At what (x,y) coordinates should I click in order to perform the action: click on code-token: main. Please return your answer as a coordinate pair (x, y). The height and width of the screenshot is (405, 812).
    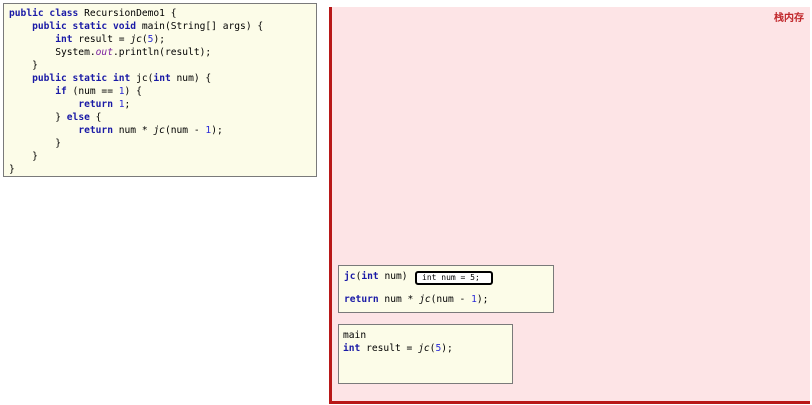
    Looking at the image, I should click on (355, 335).